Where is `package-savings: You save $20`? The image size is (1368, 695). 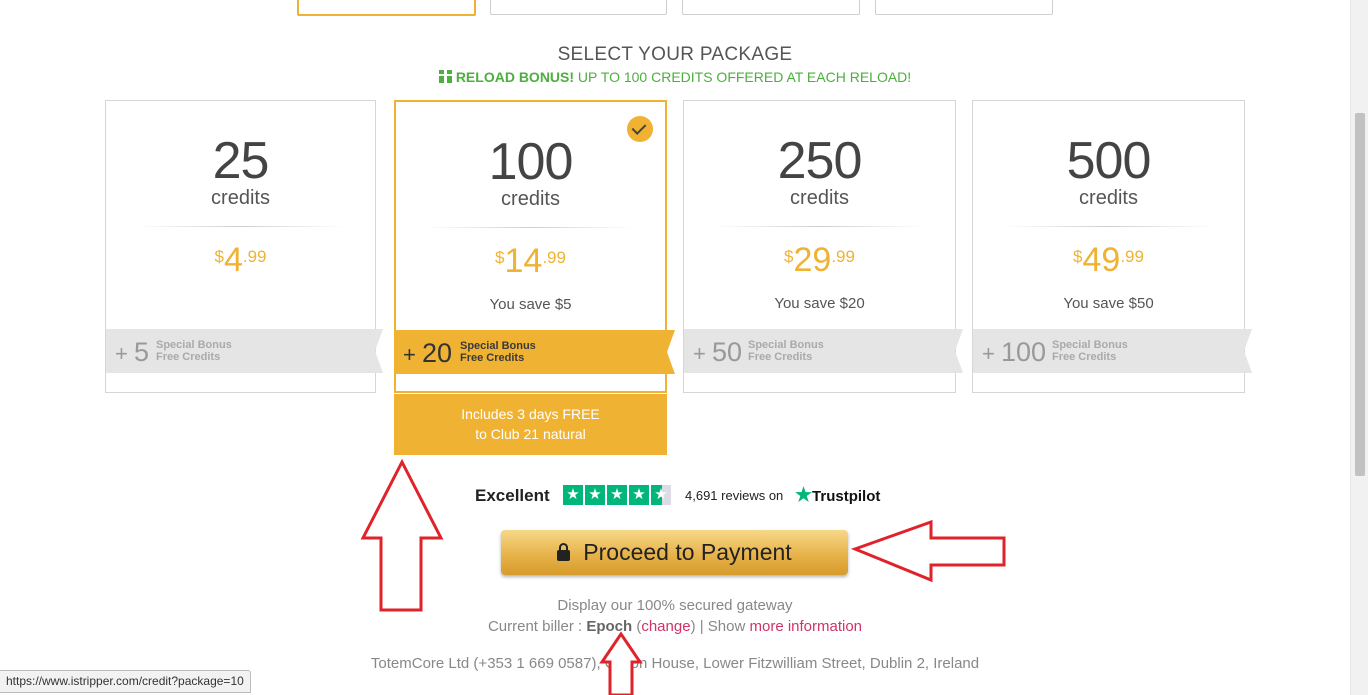 package-savings: You save $20 is located at coordinates (819, 303).